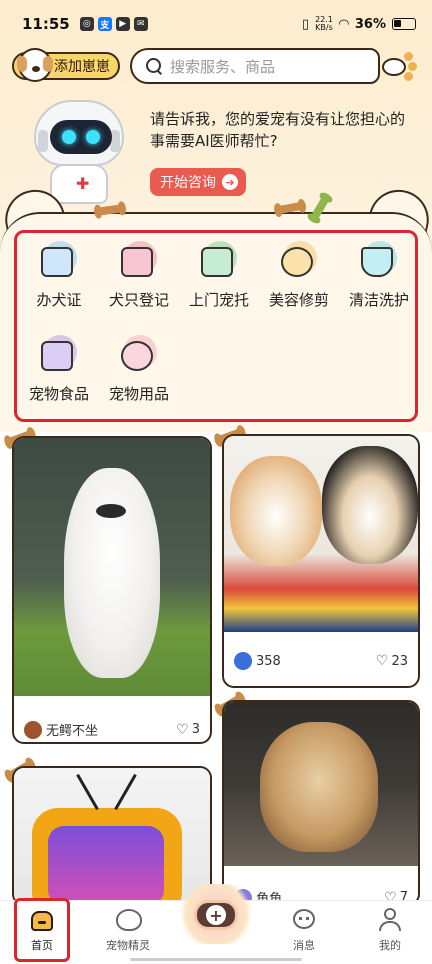  I want to click on pet-supplies-icon, so click(139, 355).